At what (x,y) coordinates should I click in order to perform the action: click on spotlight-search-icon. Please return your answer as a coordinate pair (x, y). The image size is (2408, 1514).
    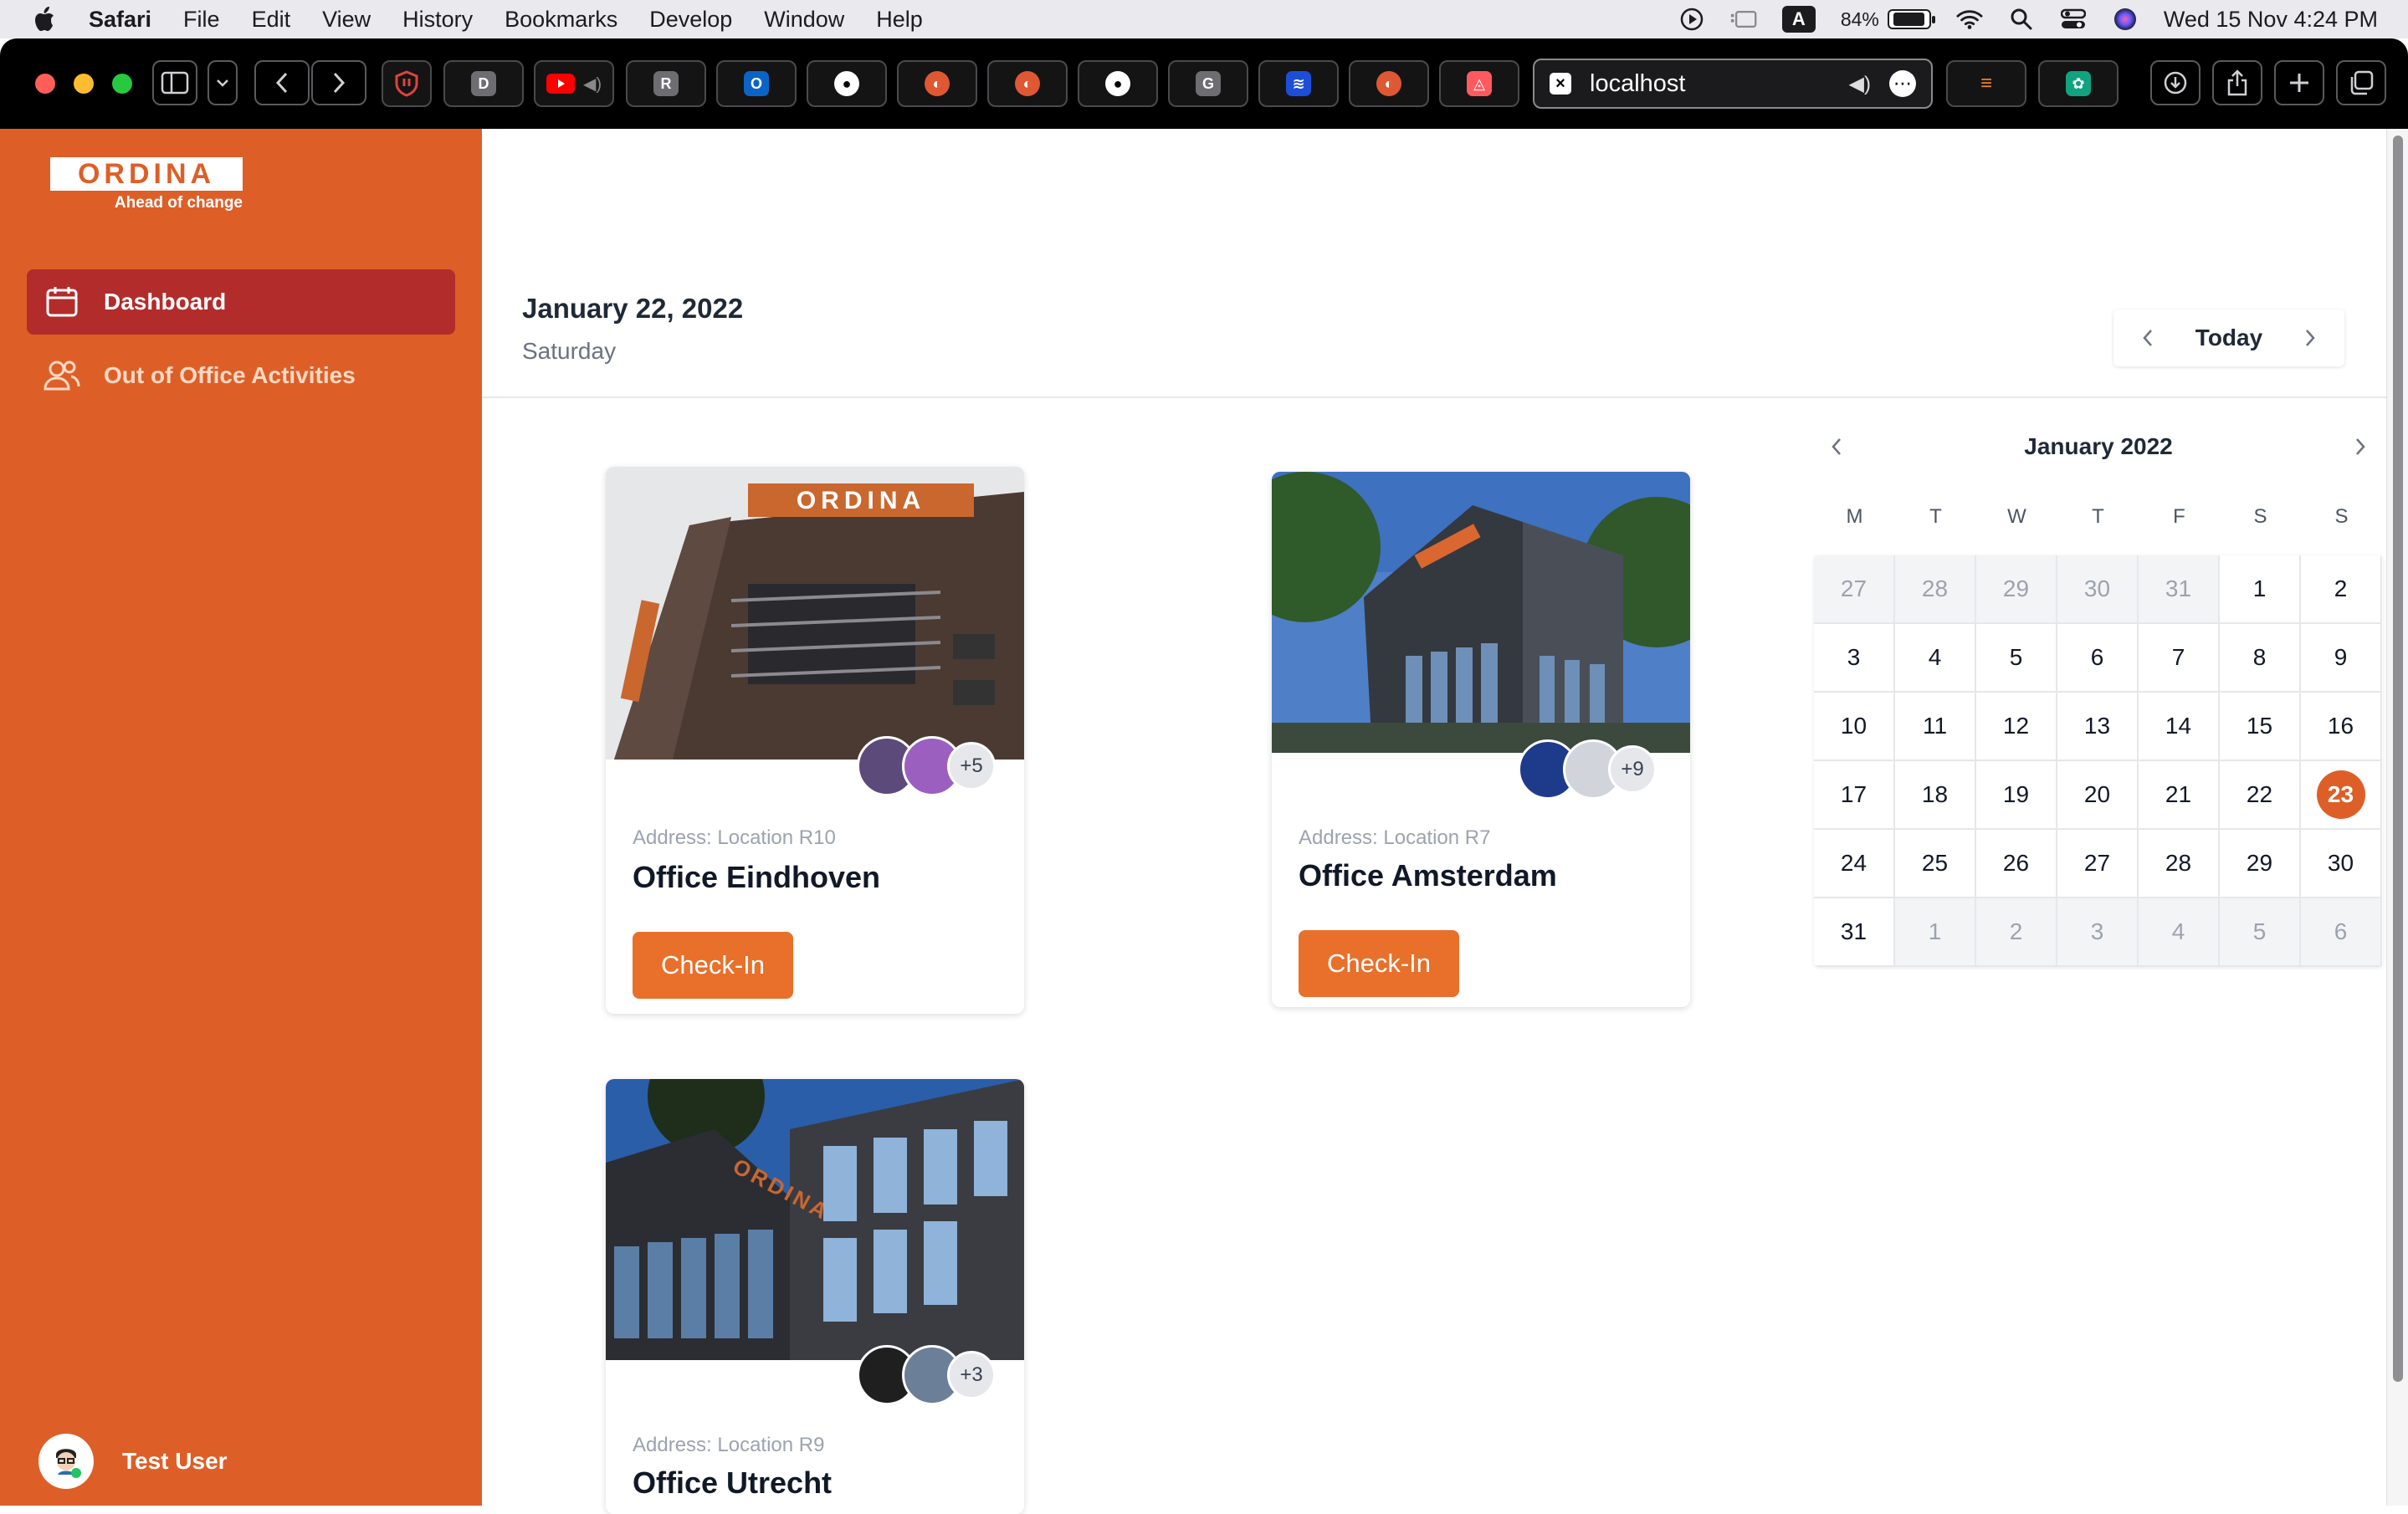
    Looking at the image, I should click on (2022, 19).